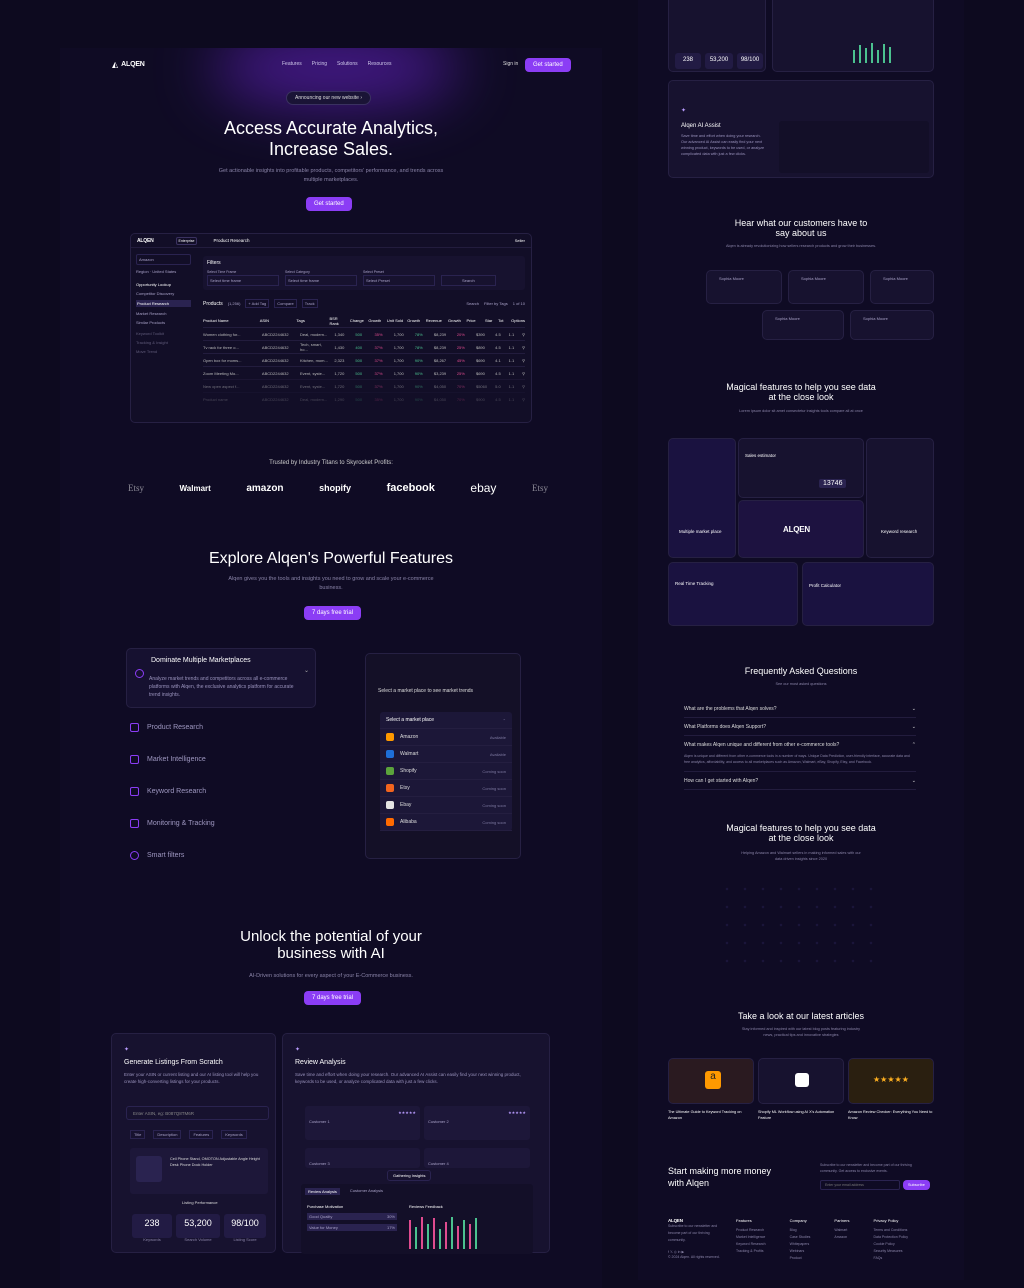 The width and height of the screenshot is (1024, 1288). I want to click on hero-get-started-button: Get started, so click(329, 204).